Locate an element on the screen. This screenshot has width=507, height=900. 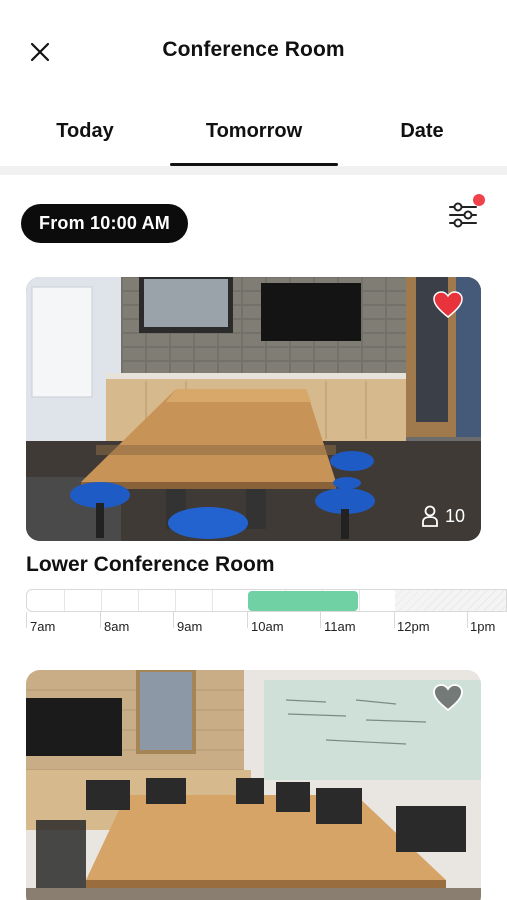
booked-block is located at coordinates (303, 601).